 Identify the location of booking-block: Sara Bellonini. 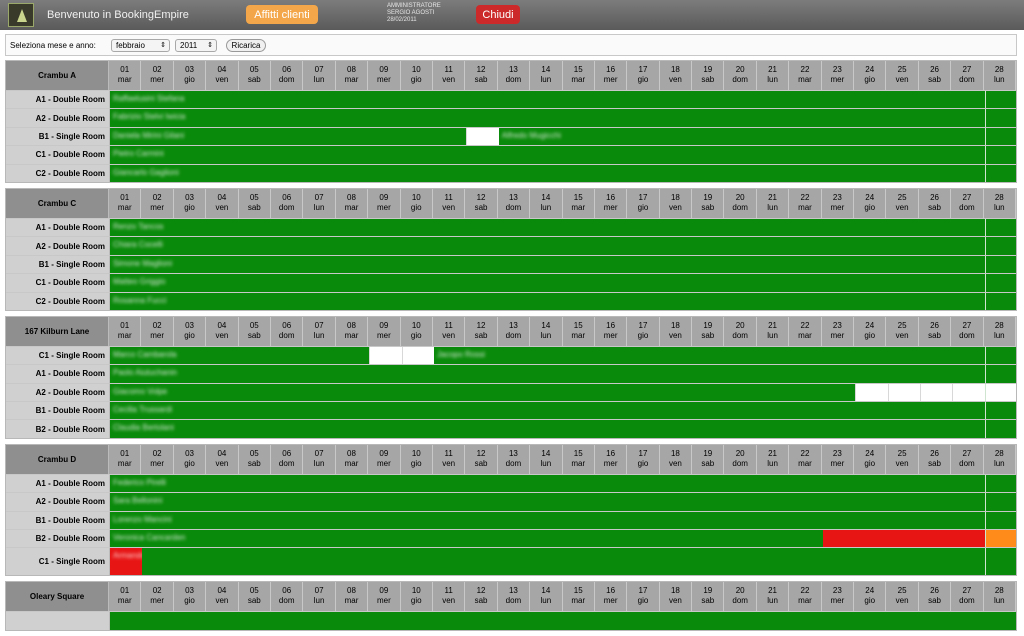
(547, 502).